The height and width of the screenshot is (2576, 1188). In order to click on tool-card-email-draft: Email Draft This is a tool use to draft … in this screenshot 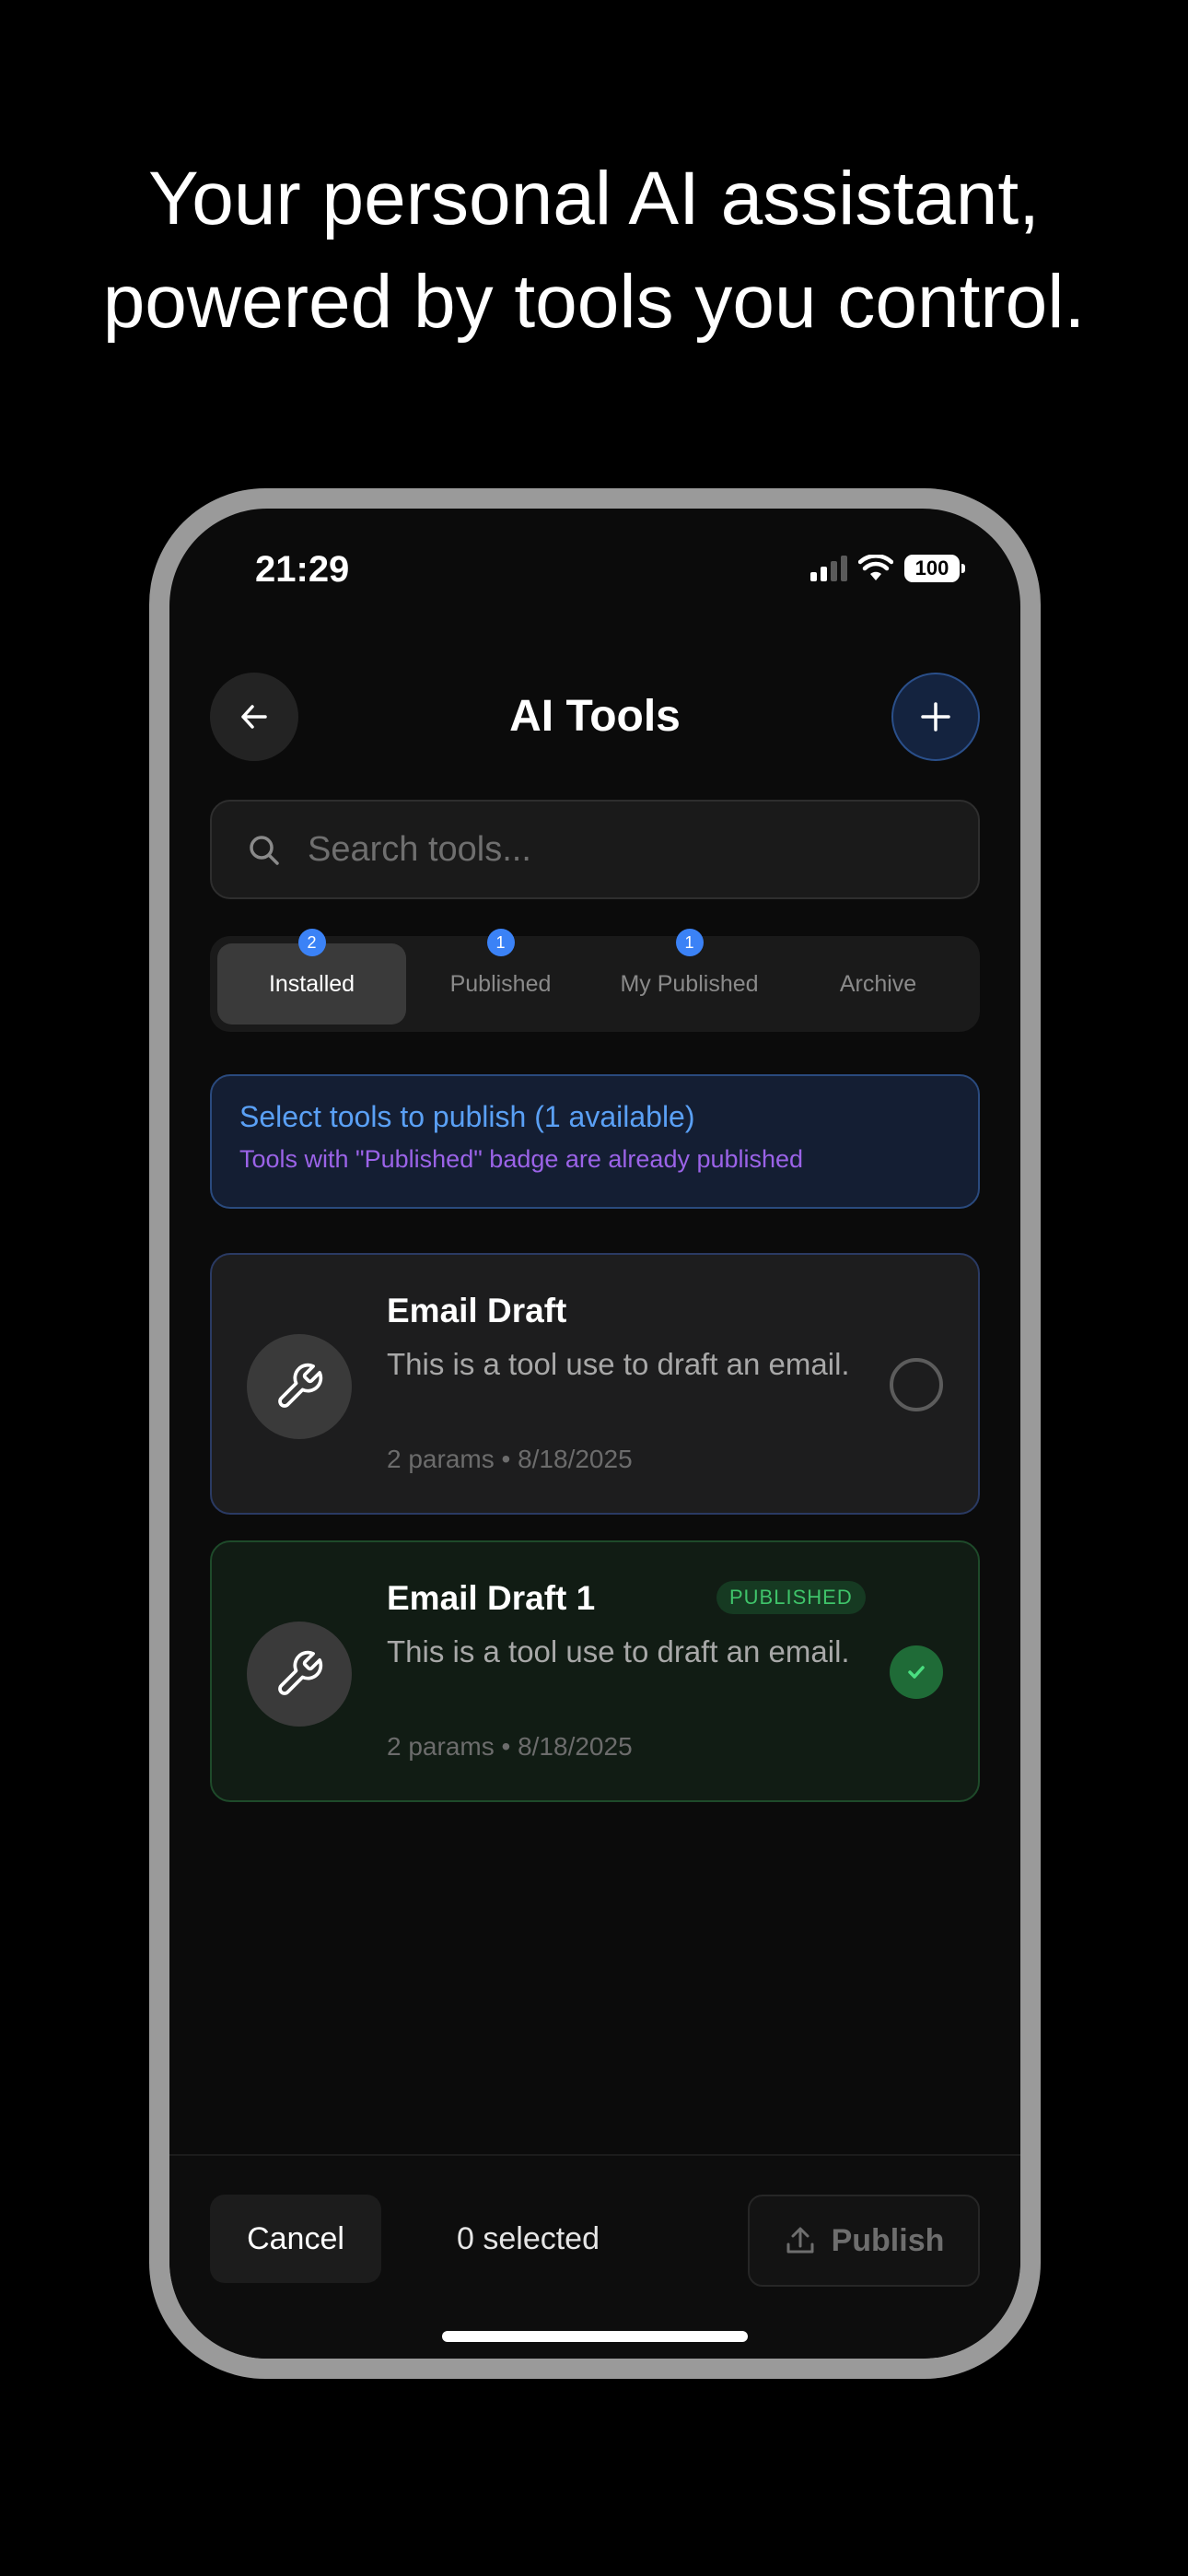, I will do `click(595, 1384)`.